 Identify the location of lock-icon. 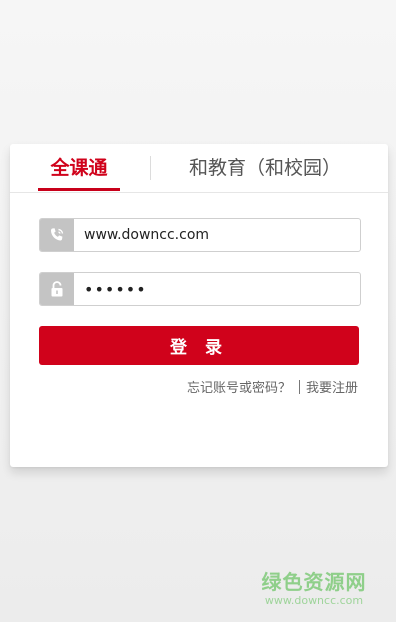
(57, 289).